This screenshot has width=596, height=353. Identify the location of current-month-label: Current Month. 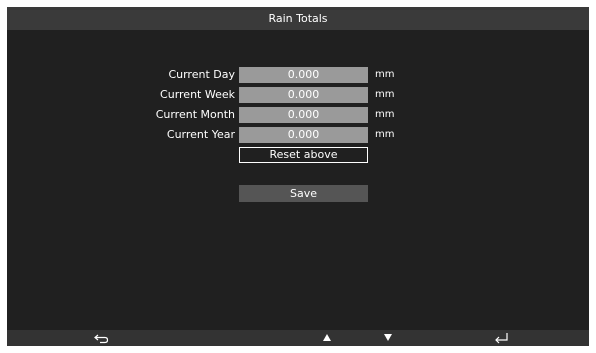
(195, 114).